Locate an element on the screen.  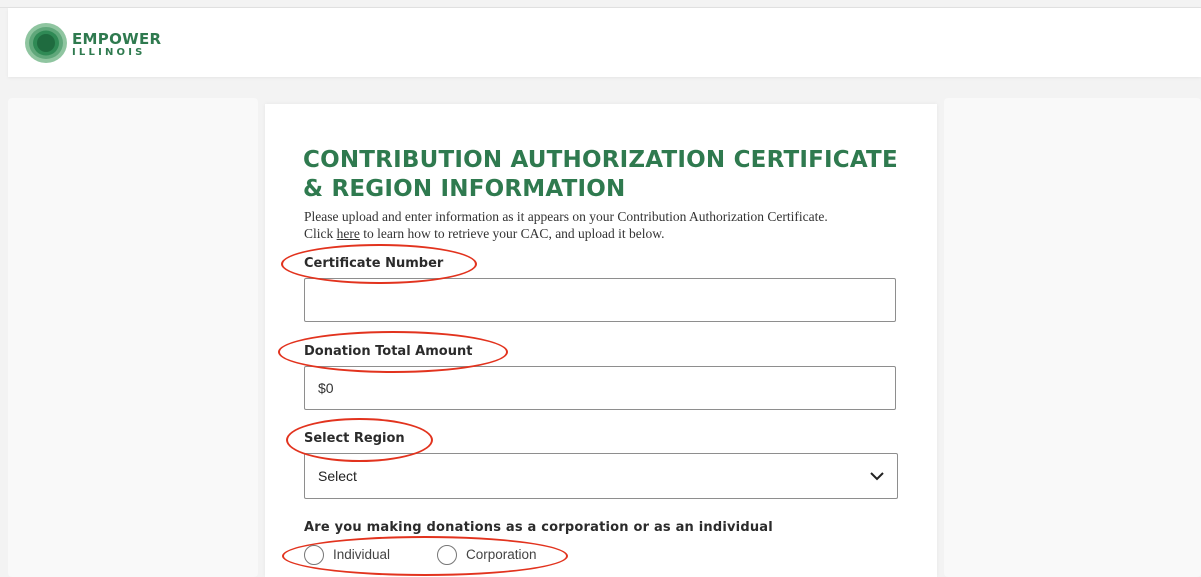
brand-name-line2: ILLINOIS is located at coordinates (109, 52).